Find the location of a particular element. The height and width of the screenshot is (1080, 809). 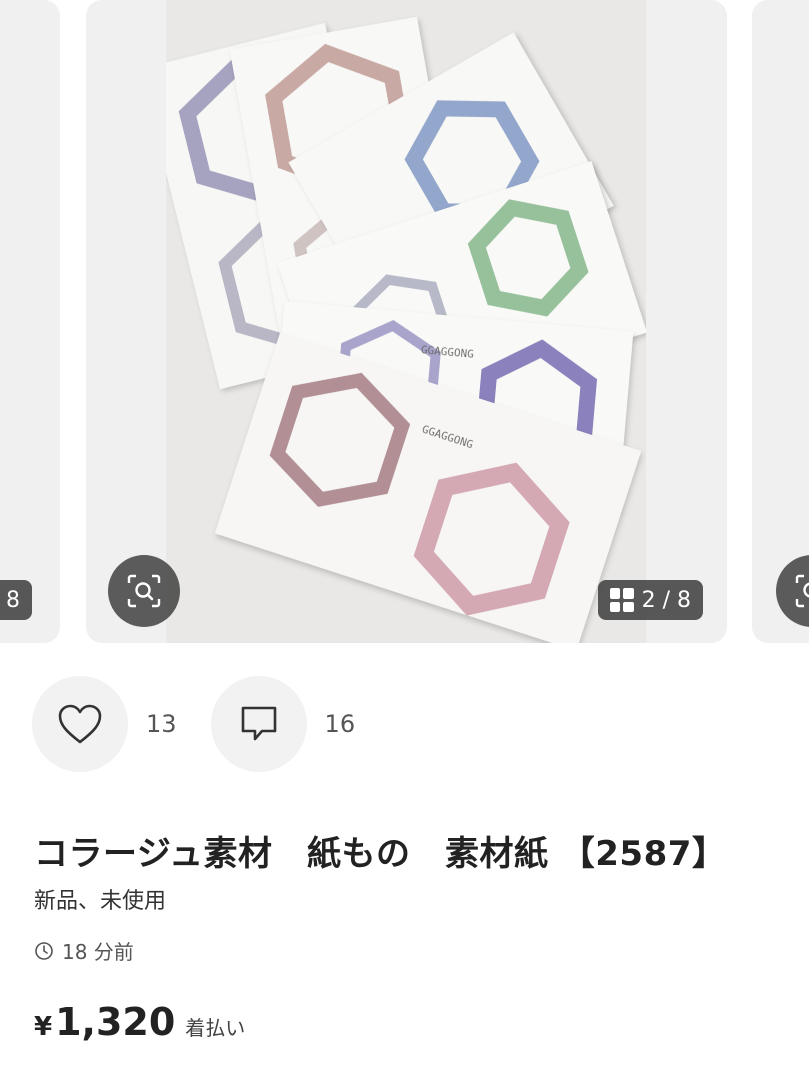

comment-count: 16 is located at coordinates (340, 724).